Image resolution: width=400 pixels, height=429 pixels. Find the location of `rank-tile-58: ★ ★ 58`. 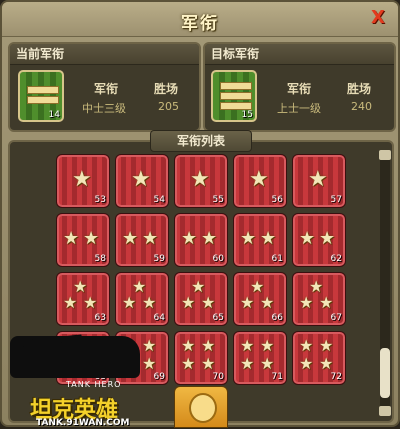

rank-tile-58: ★ ★ 58 is located at coordinates (83, 240).